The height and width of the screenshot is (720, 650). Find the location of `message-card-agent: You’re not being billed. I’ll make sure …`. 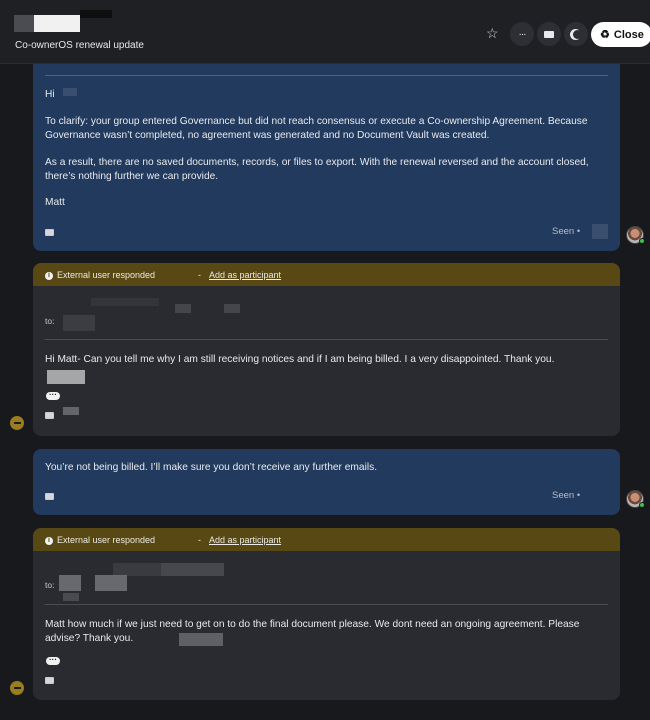

message-card-agent: You’re not being billed. I’ll make sure … is located at coordinates (326, 482).